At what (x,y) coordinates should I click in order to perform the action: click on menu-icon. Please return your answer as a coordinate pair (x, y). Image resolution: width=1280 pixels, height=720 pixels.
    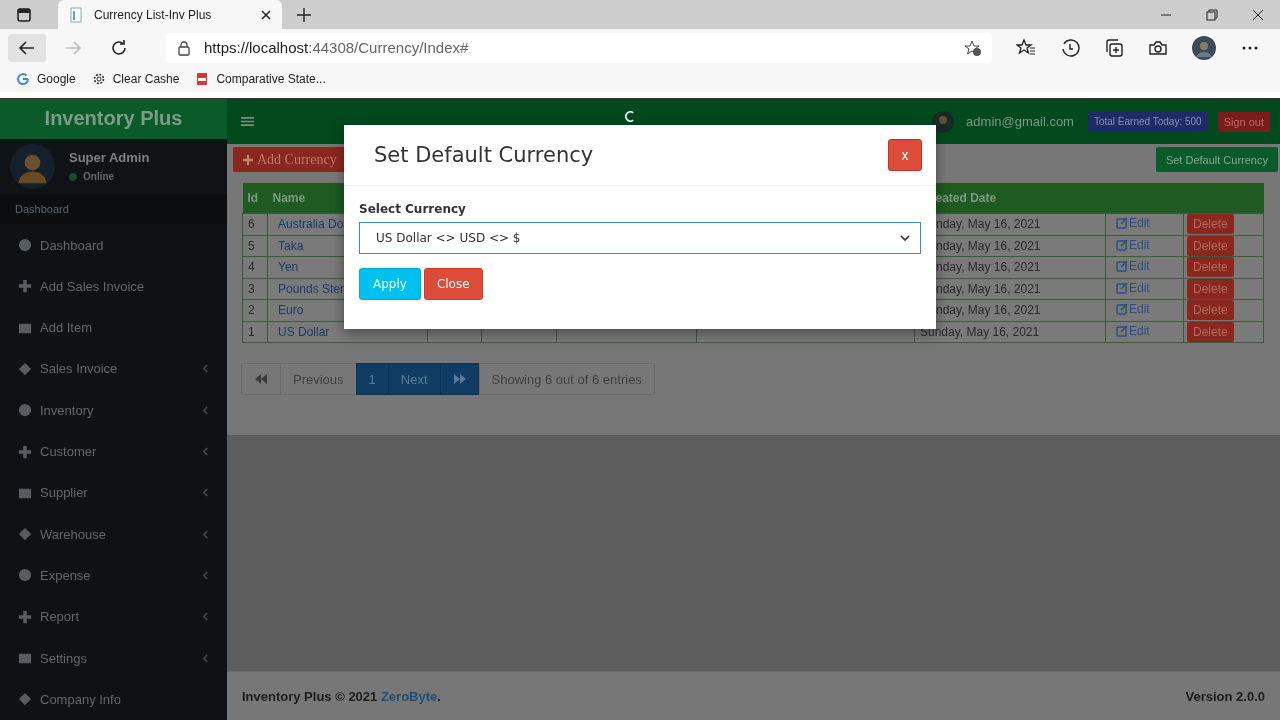
    Looking at the image, I should click on (247, 121).